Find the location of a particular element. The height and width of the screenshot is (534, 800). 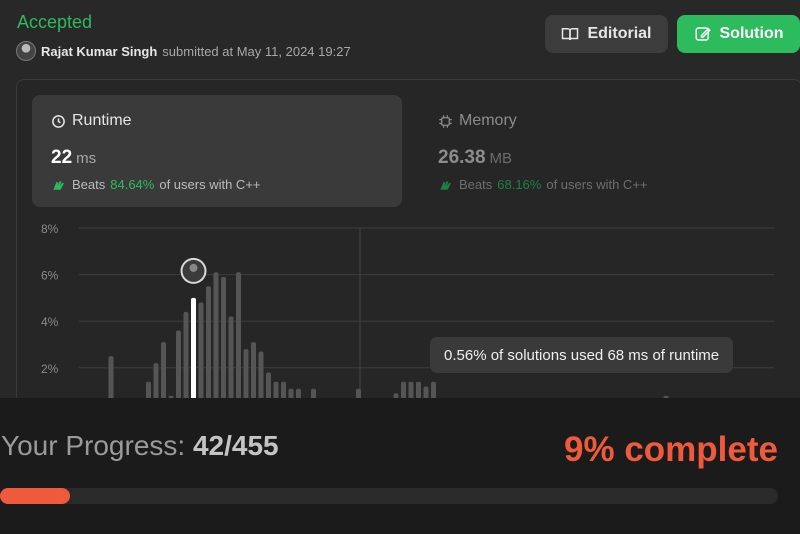

y-tick-label: 6% is located at coordinates (50, 276).